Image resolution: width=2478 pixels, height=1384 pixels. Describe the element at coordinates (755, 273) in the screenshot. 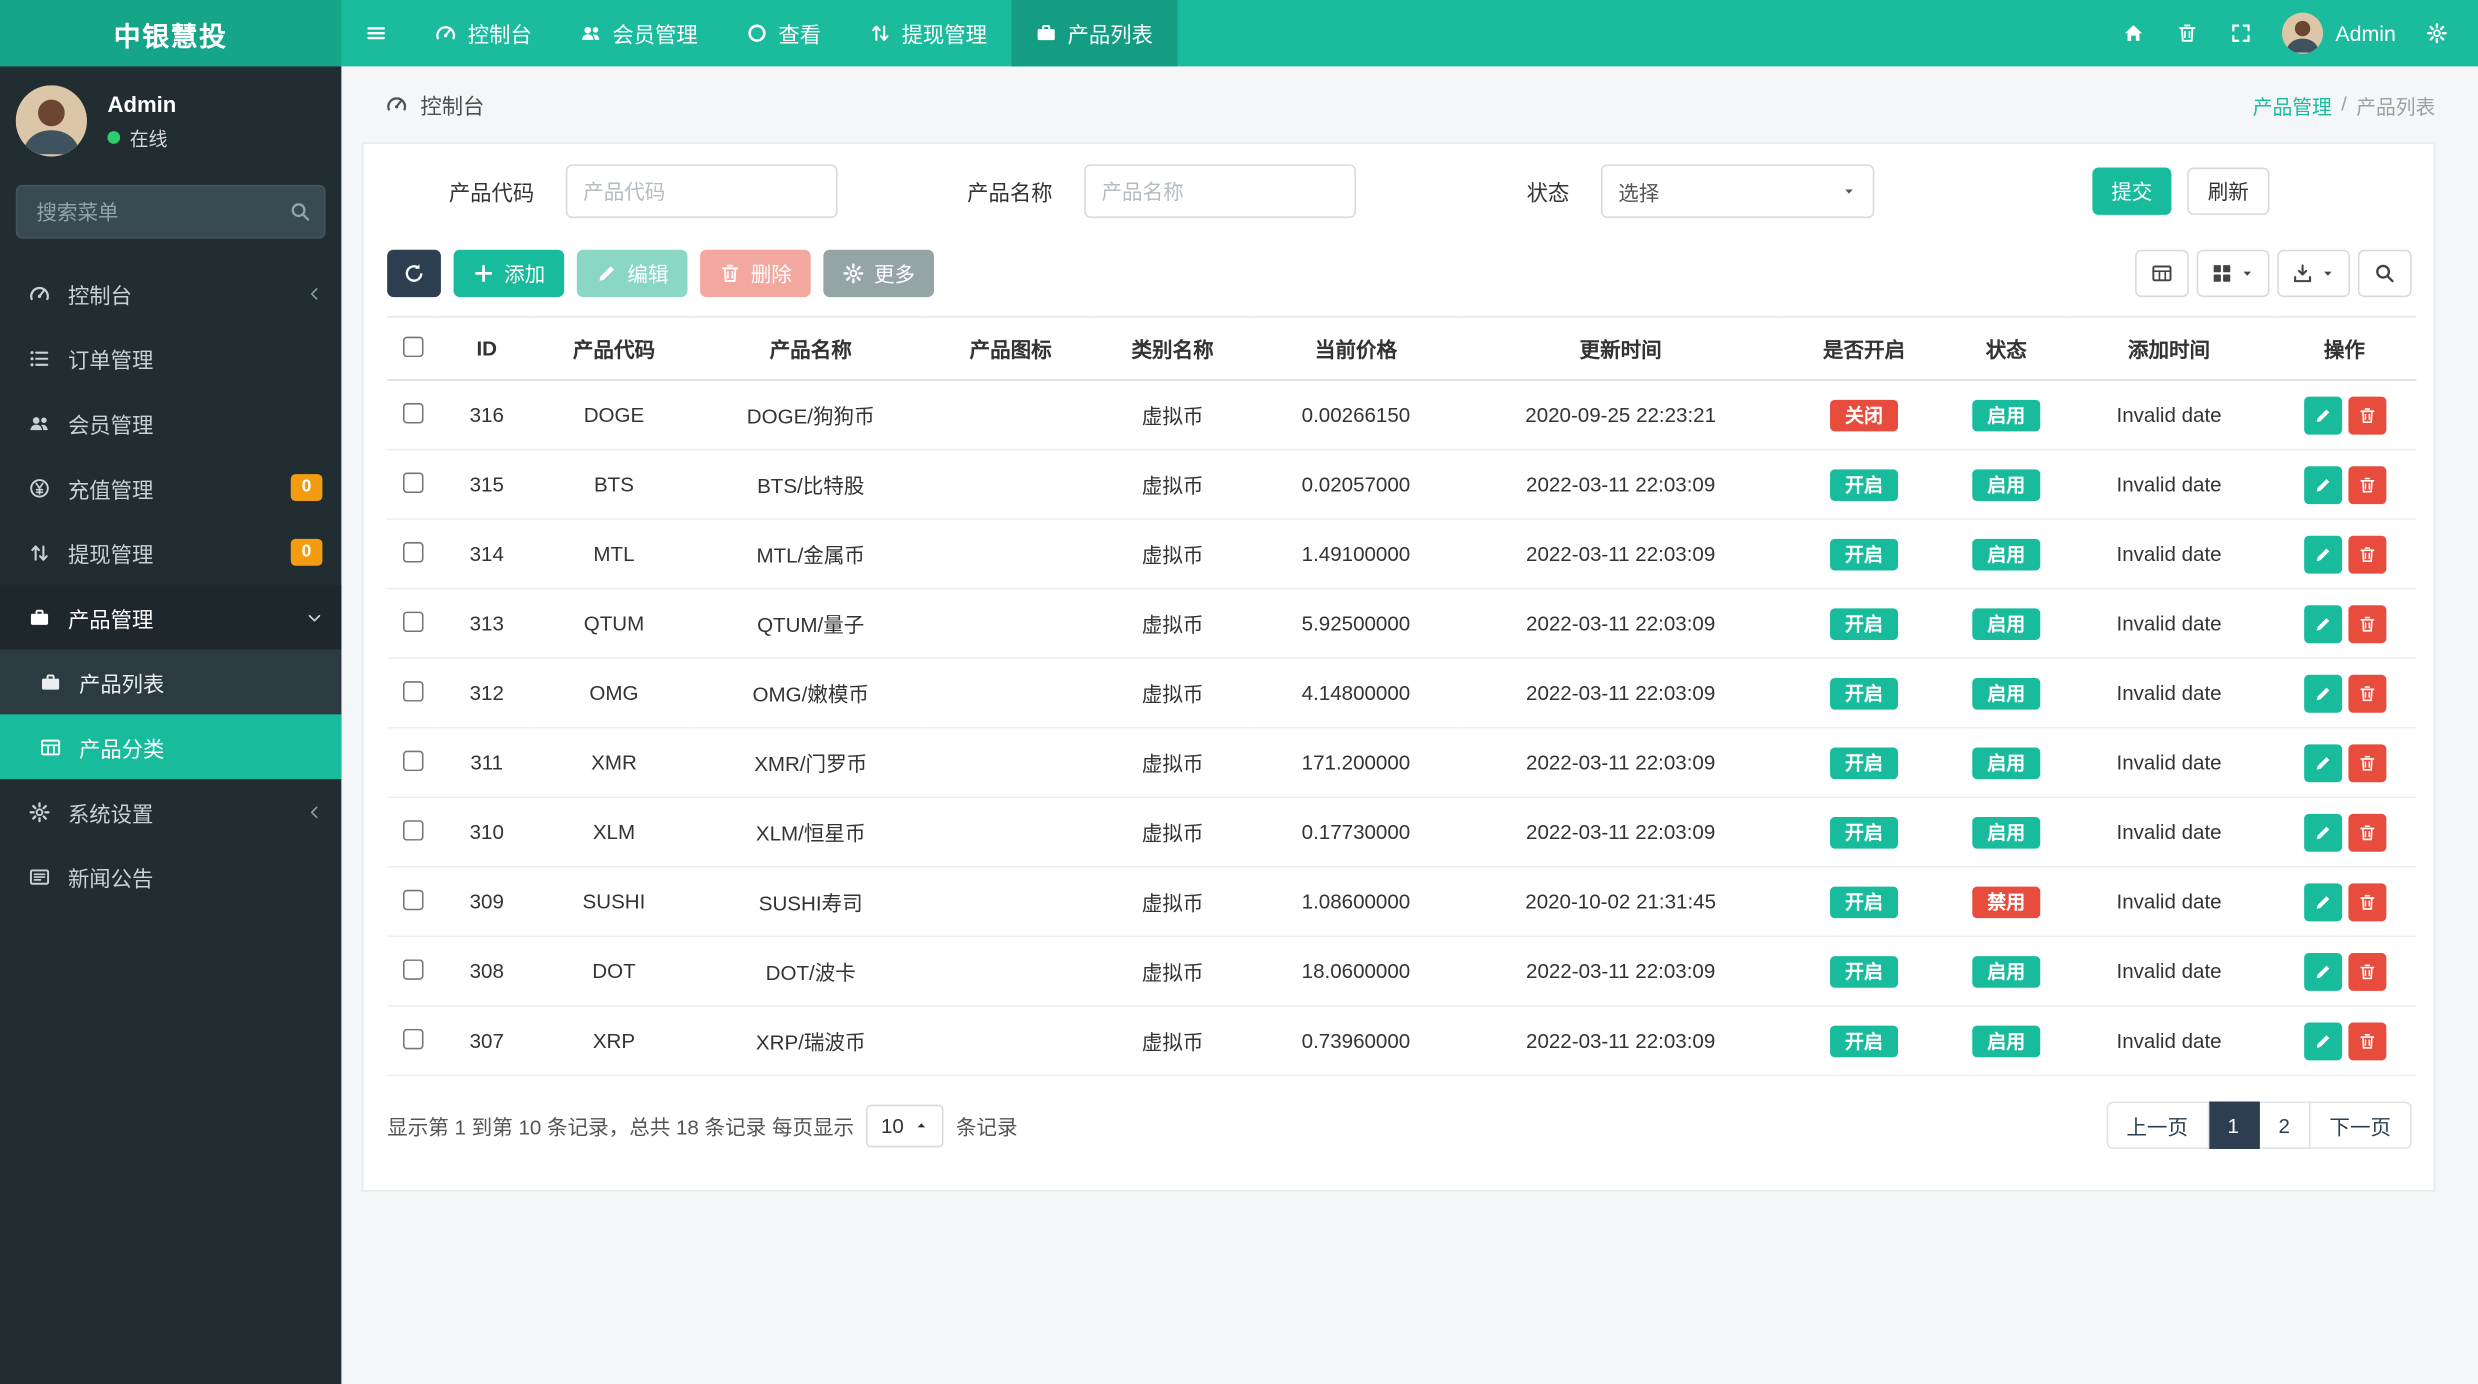

I see `delete-button: 删除` at that location.